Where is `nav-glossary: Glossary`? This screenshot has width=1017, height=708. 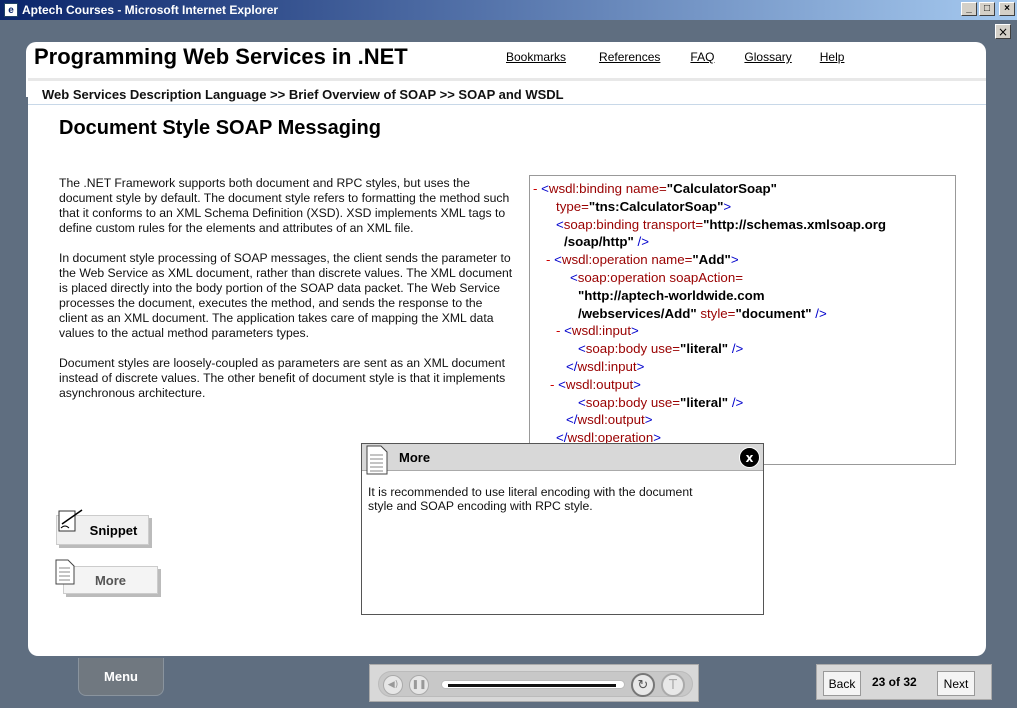
nav-glossary: Glossary is located at coordinates (767, 57).